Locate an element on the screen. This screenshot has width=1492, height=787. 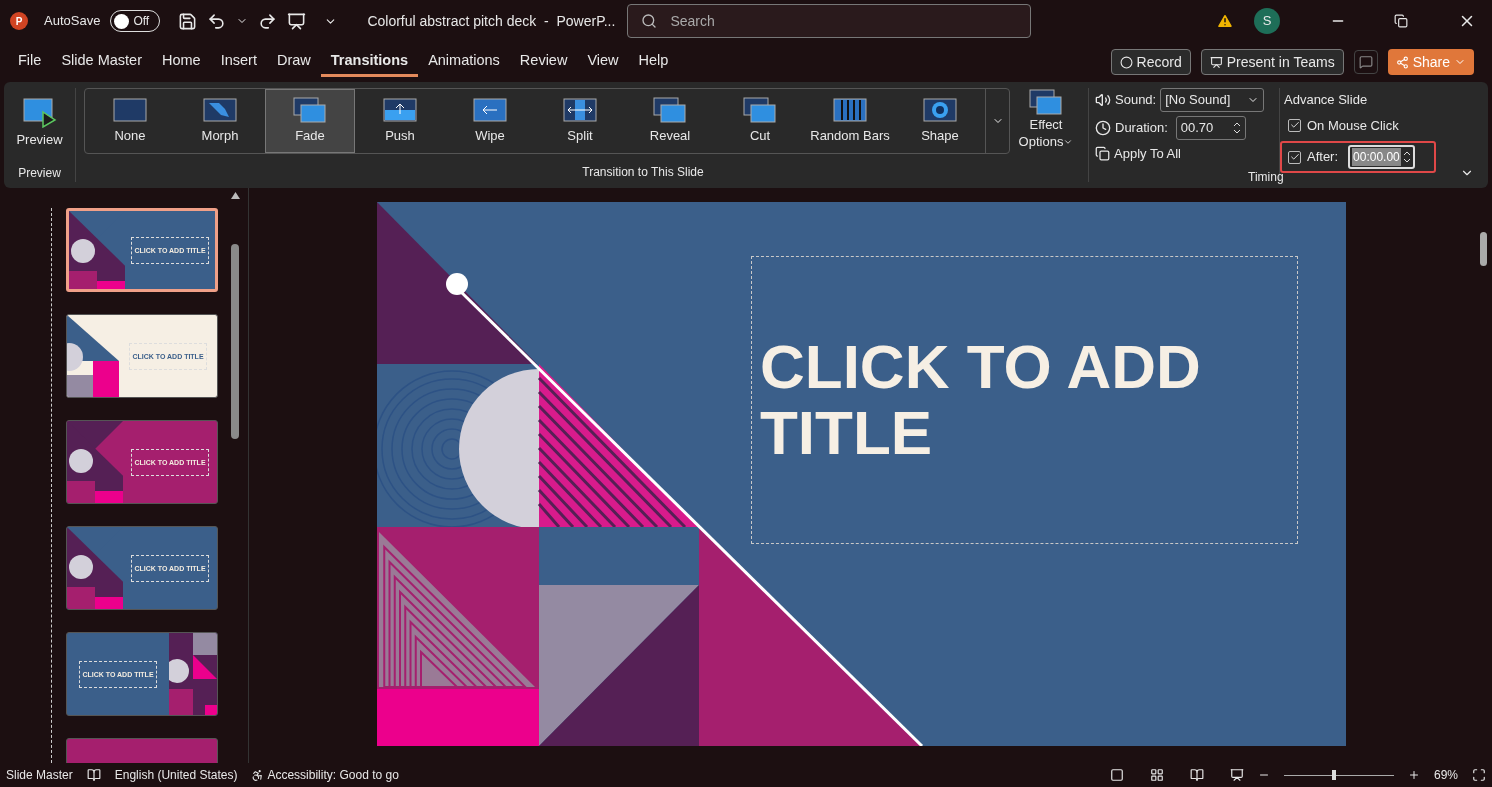
checkbox-label: On Mouse Click is located at coordinates (1353, 125).